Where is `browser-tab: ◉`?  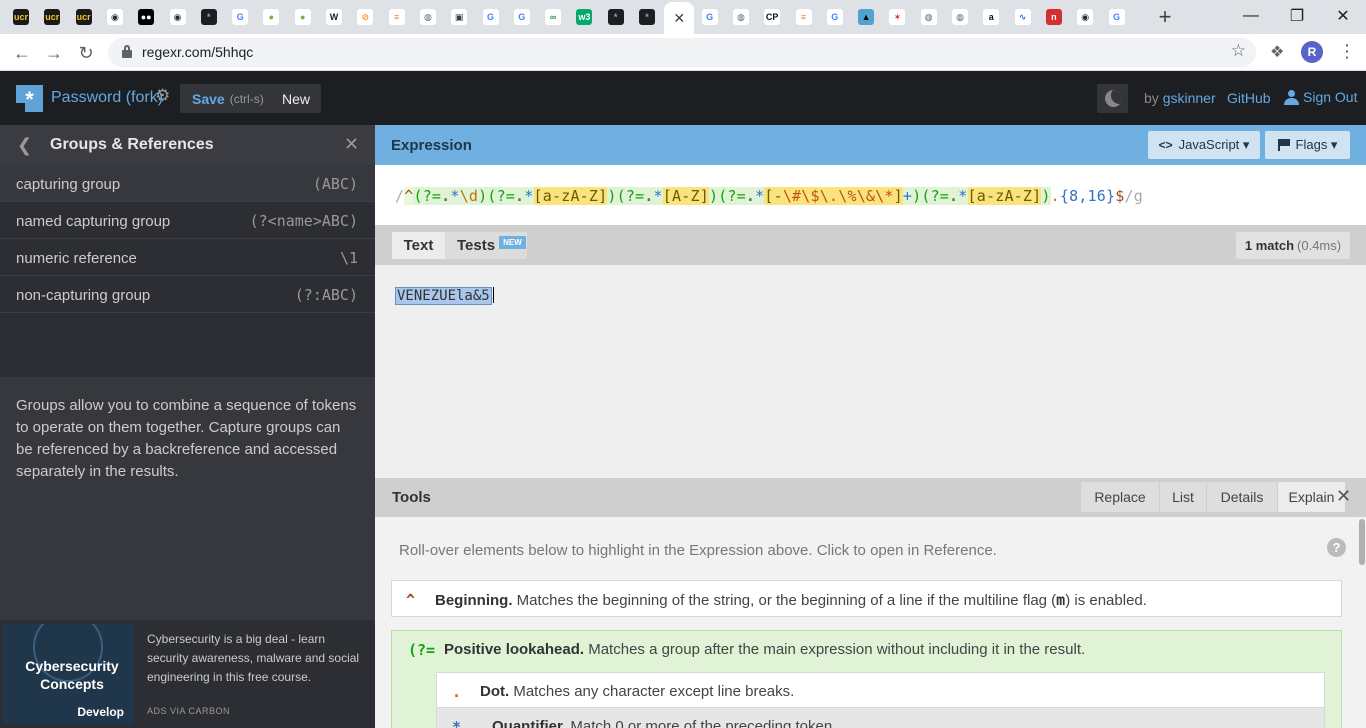 browser-tab: ◉ is located at coordinates (1085, 17).